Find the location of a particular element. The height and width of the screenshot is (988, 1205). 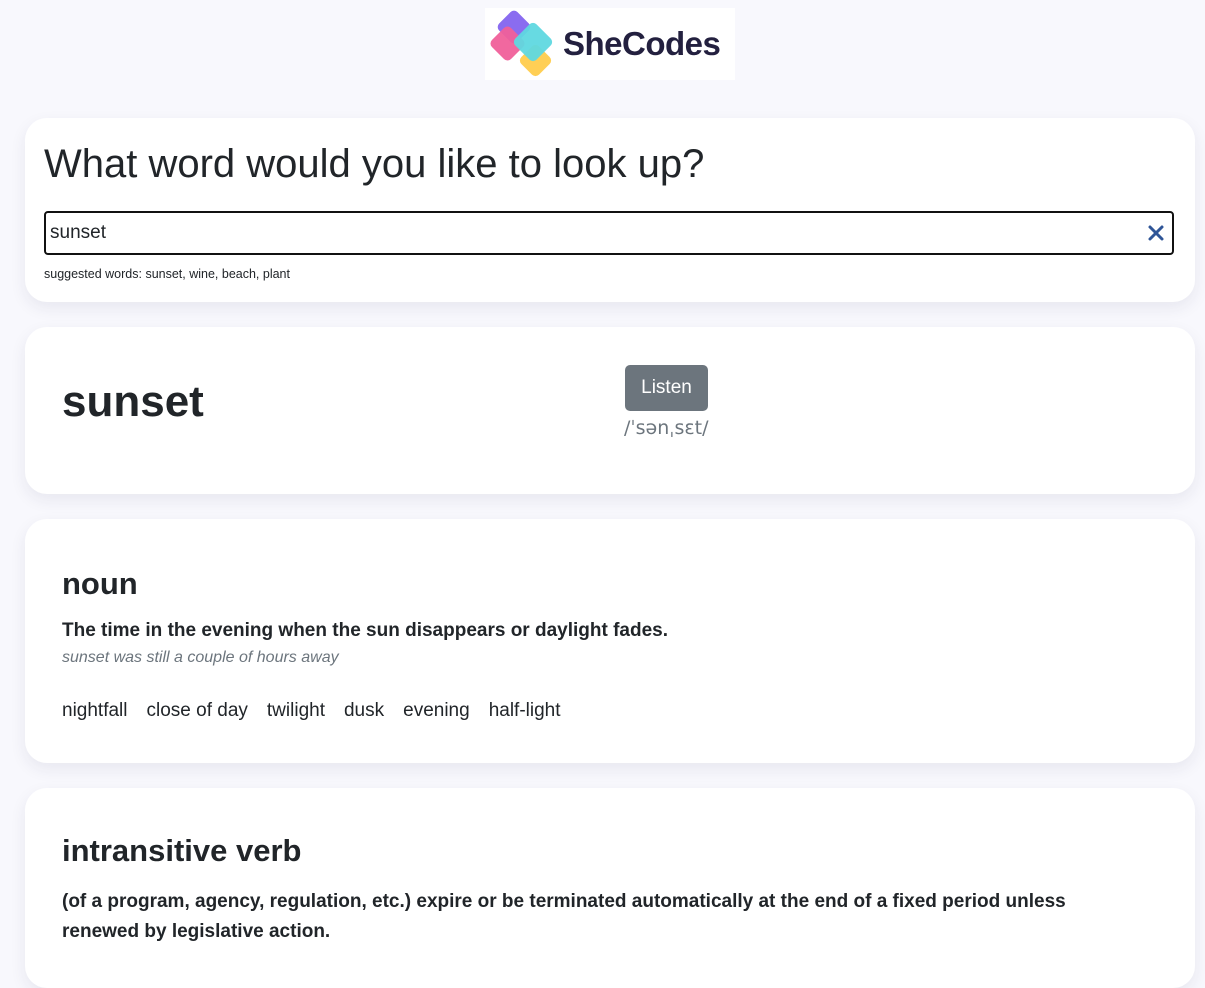

part-of-speech: intransitive verb is located at coordinates (182, 850).